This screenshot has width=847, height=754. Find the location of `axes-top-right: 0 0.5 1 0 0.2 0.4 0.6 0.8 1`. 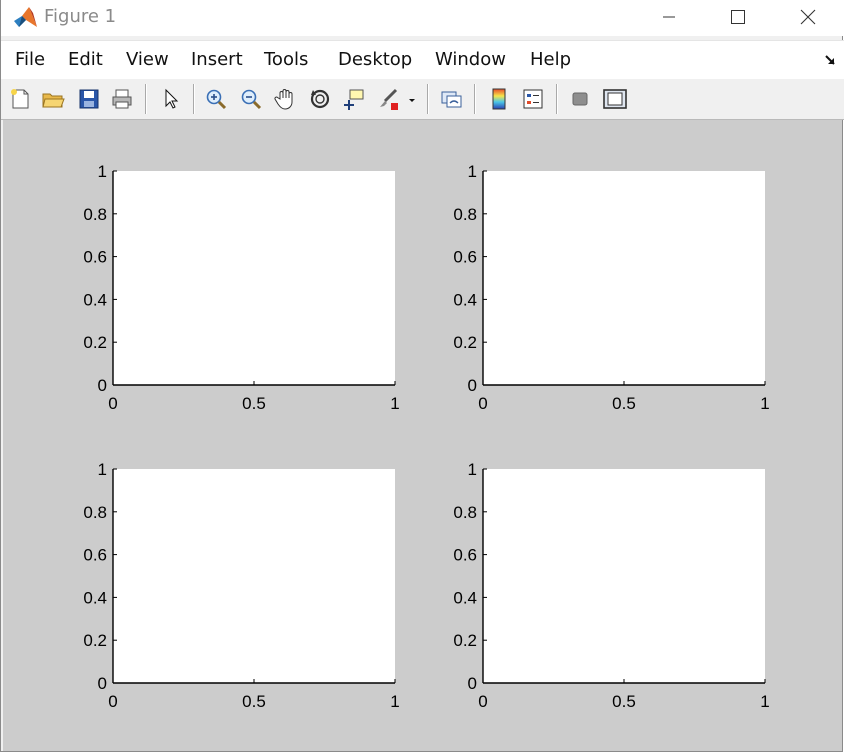

axes-top-right: 0 0.5 1 0 0.2 0.4 0.6 0.8 1 is located at coordinates (611, 287).